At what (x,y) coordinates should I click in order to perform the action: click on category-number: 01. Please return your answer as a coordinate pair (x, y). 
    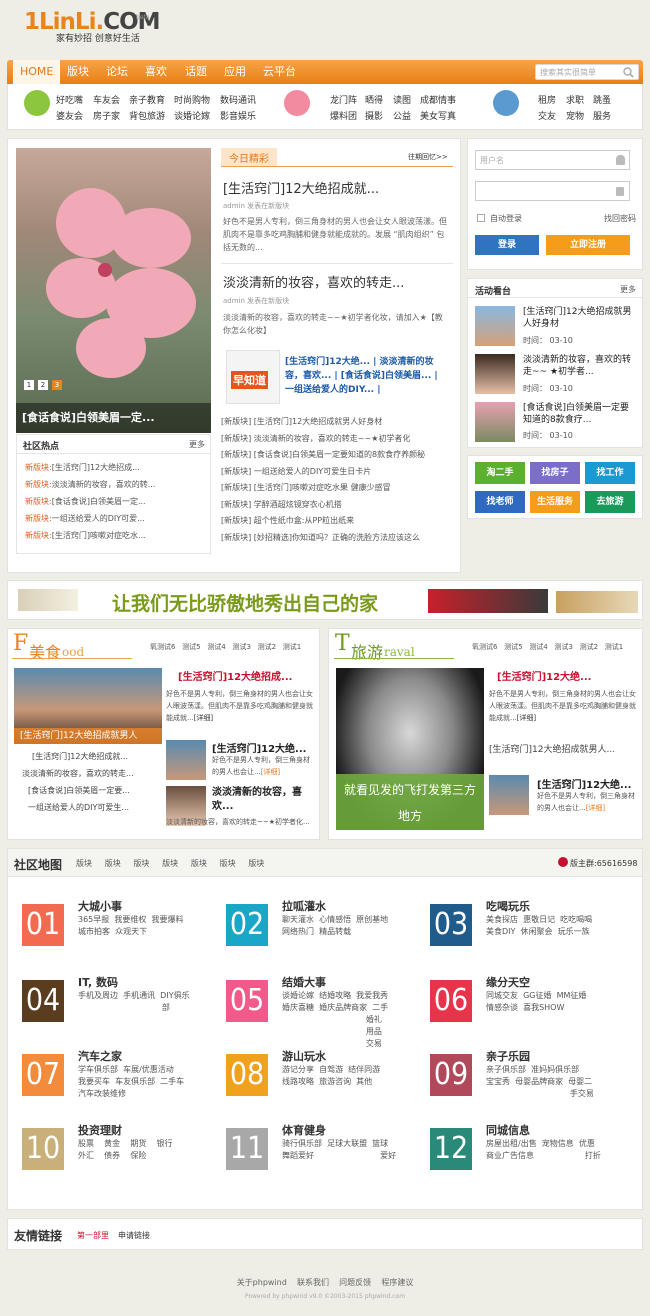
    Looking at the image, I should click on (43, 925).